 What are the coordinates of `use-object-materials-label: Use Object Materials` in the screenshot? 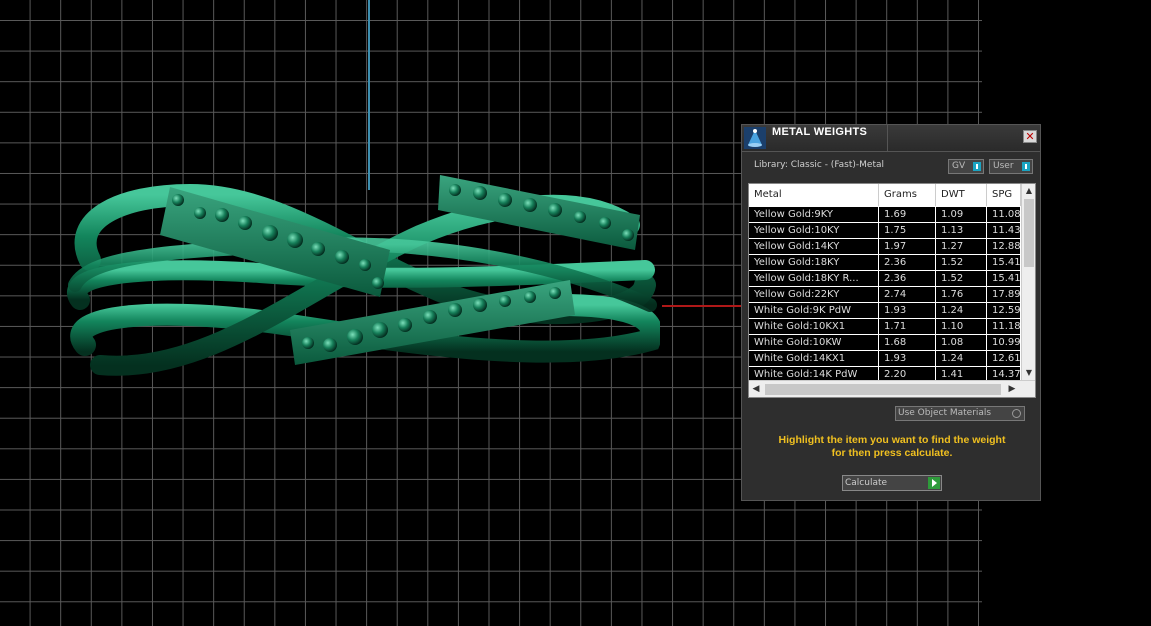 It's located at (945, 413).